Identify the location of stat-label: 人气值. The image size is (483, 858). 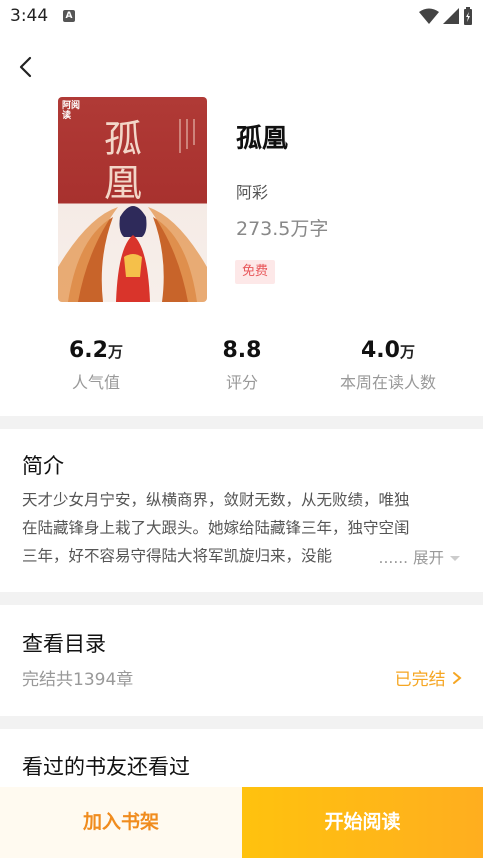
(95, 382).